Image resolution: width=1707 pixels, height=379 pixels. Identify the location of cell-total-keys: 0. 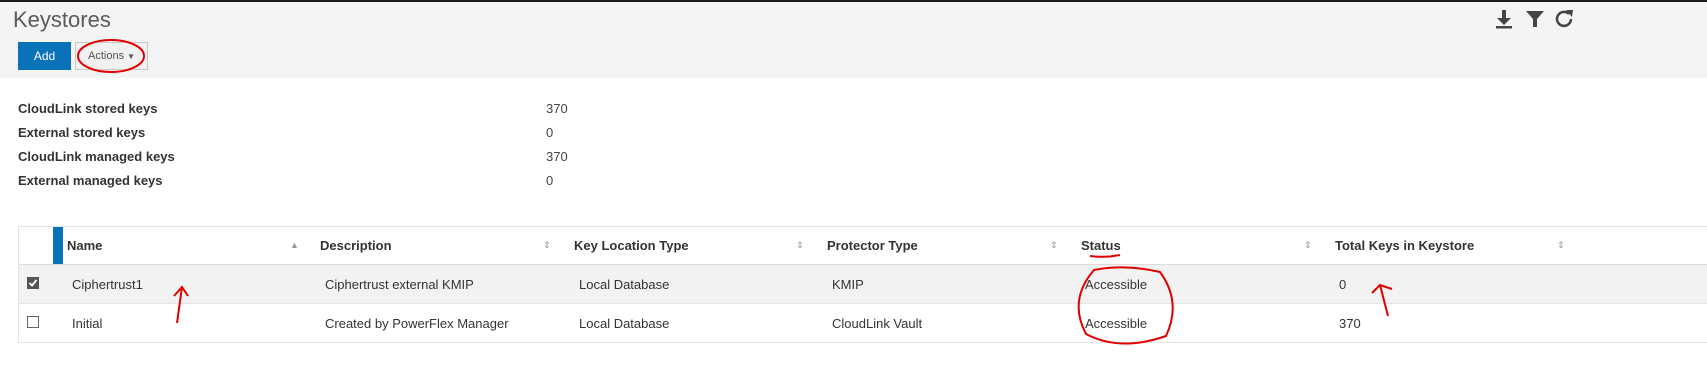
(1343, 284).